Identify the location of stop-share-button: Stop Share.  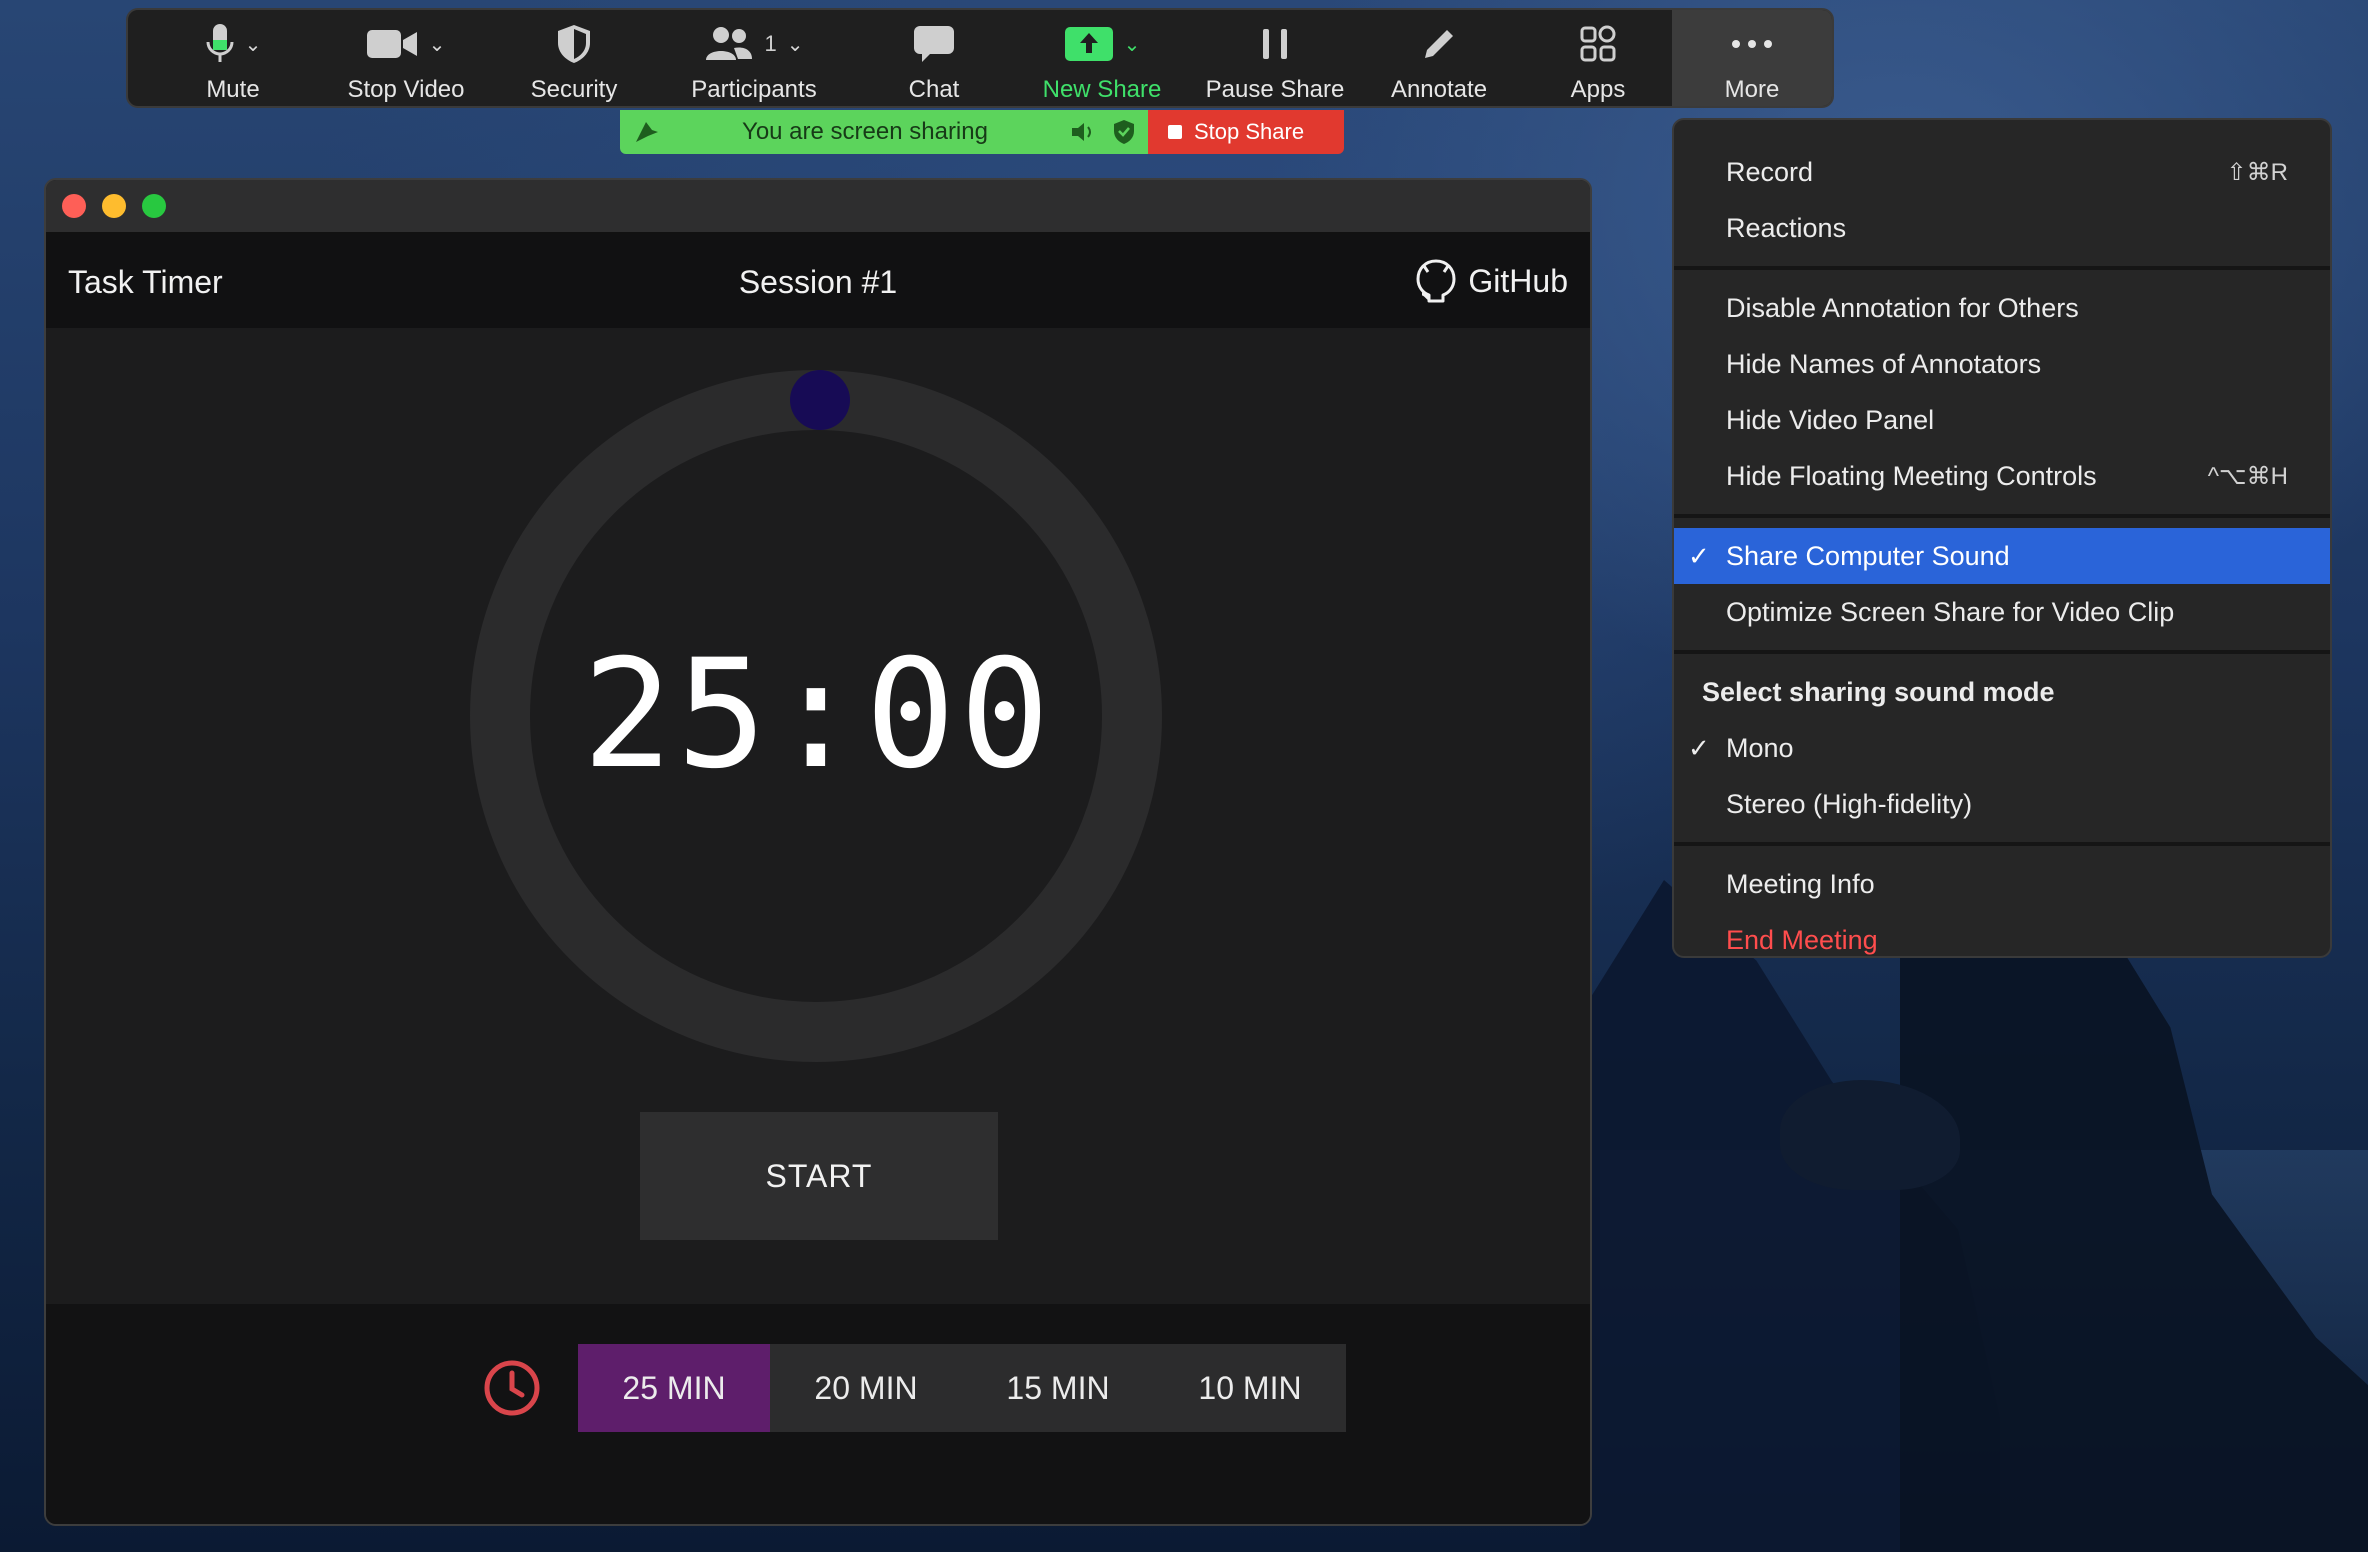
(1246, 132).